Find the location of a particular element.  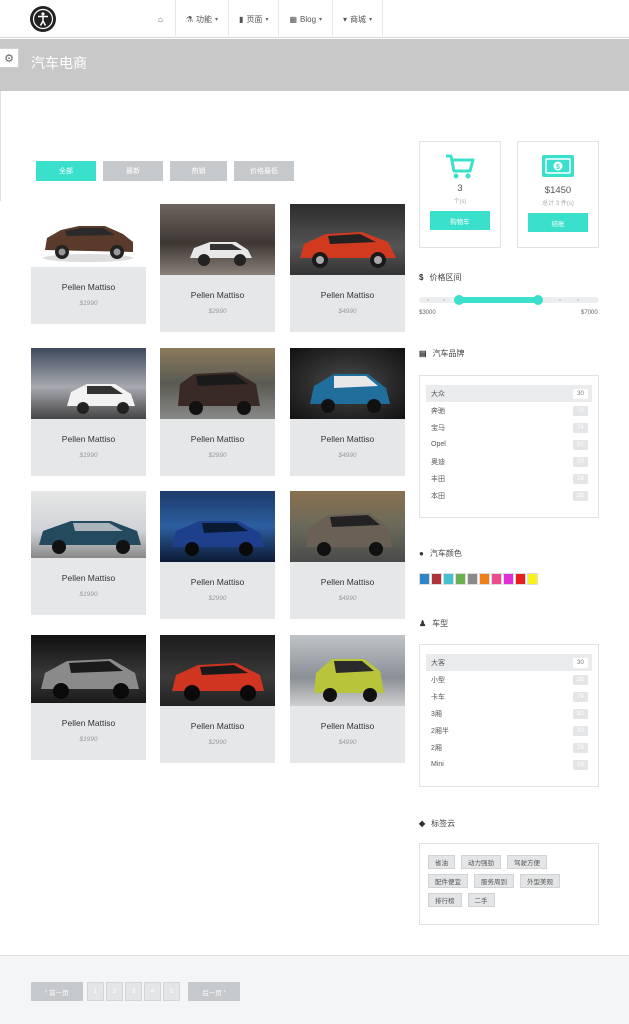

brand-item: Opel 82 is located at coordinates (509, 444).